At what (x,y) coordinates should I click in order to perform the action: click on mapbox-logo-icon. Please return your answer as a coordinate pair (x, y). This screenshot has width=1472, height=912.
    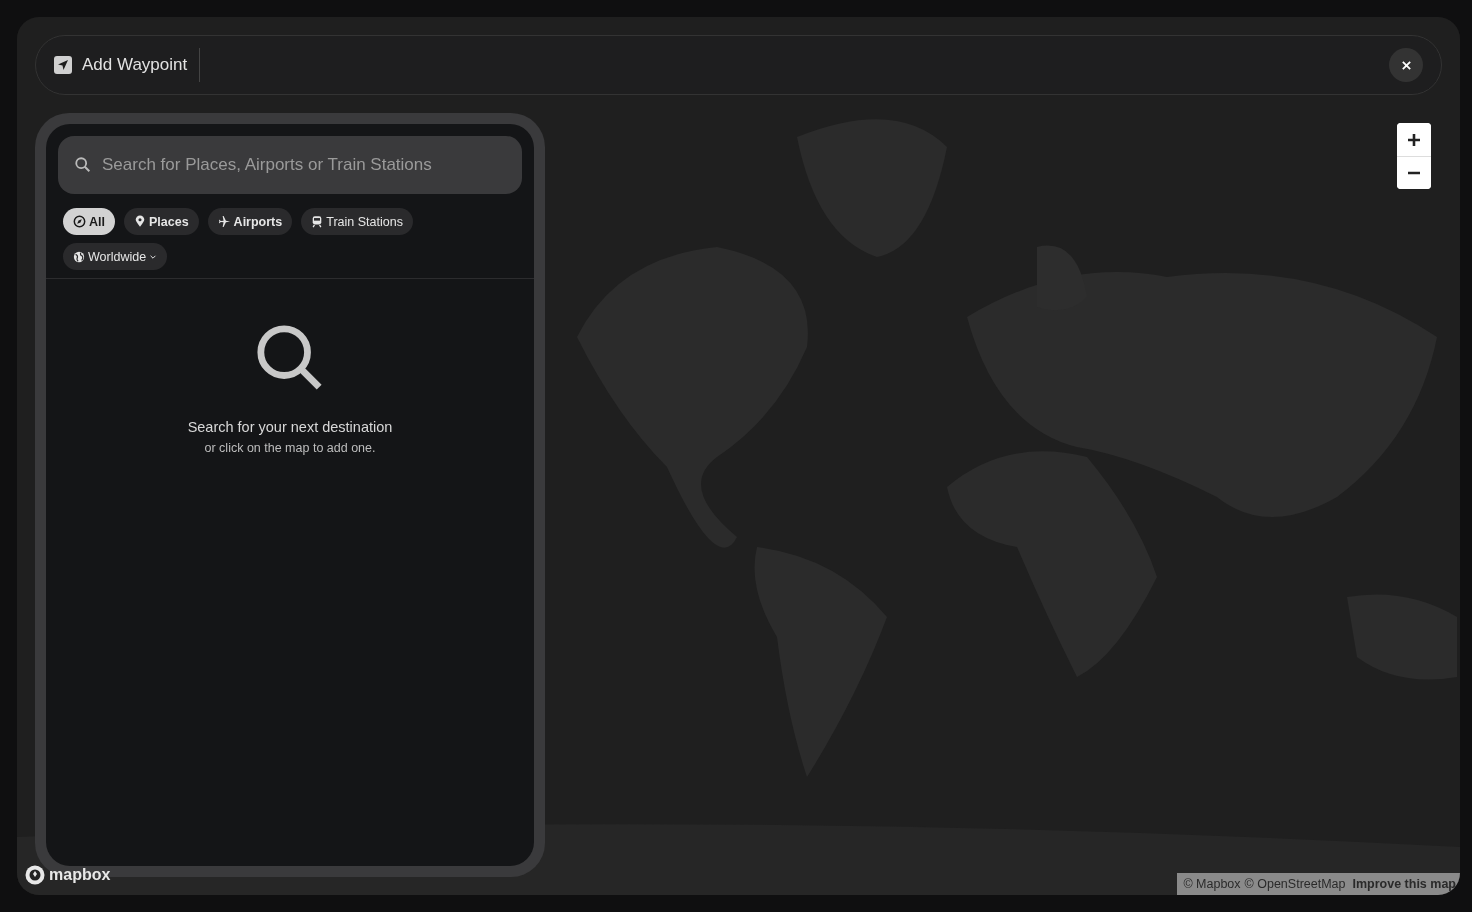
    Looking at the image, I should click on (35, 875).